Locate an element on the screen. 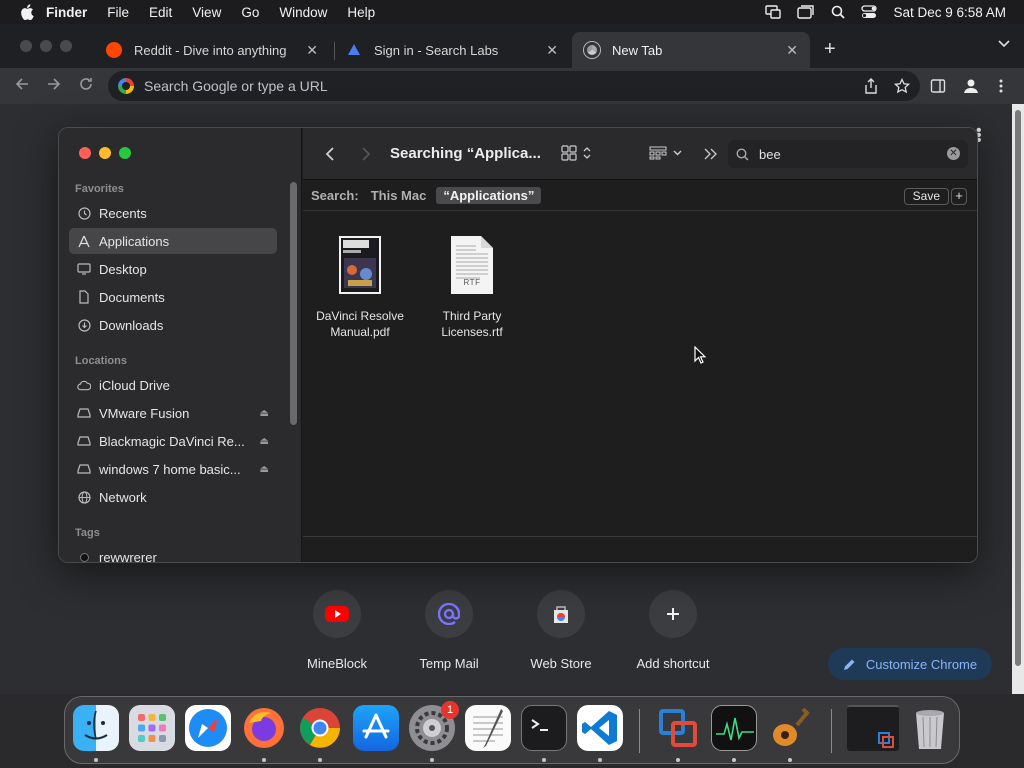 The image size is (1024, 768). side-panel-icon is located at coordinates (938, 86).